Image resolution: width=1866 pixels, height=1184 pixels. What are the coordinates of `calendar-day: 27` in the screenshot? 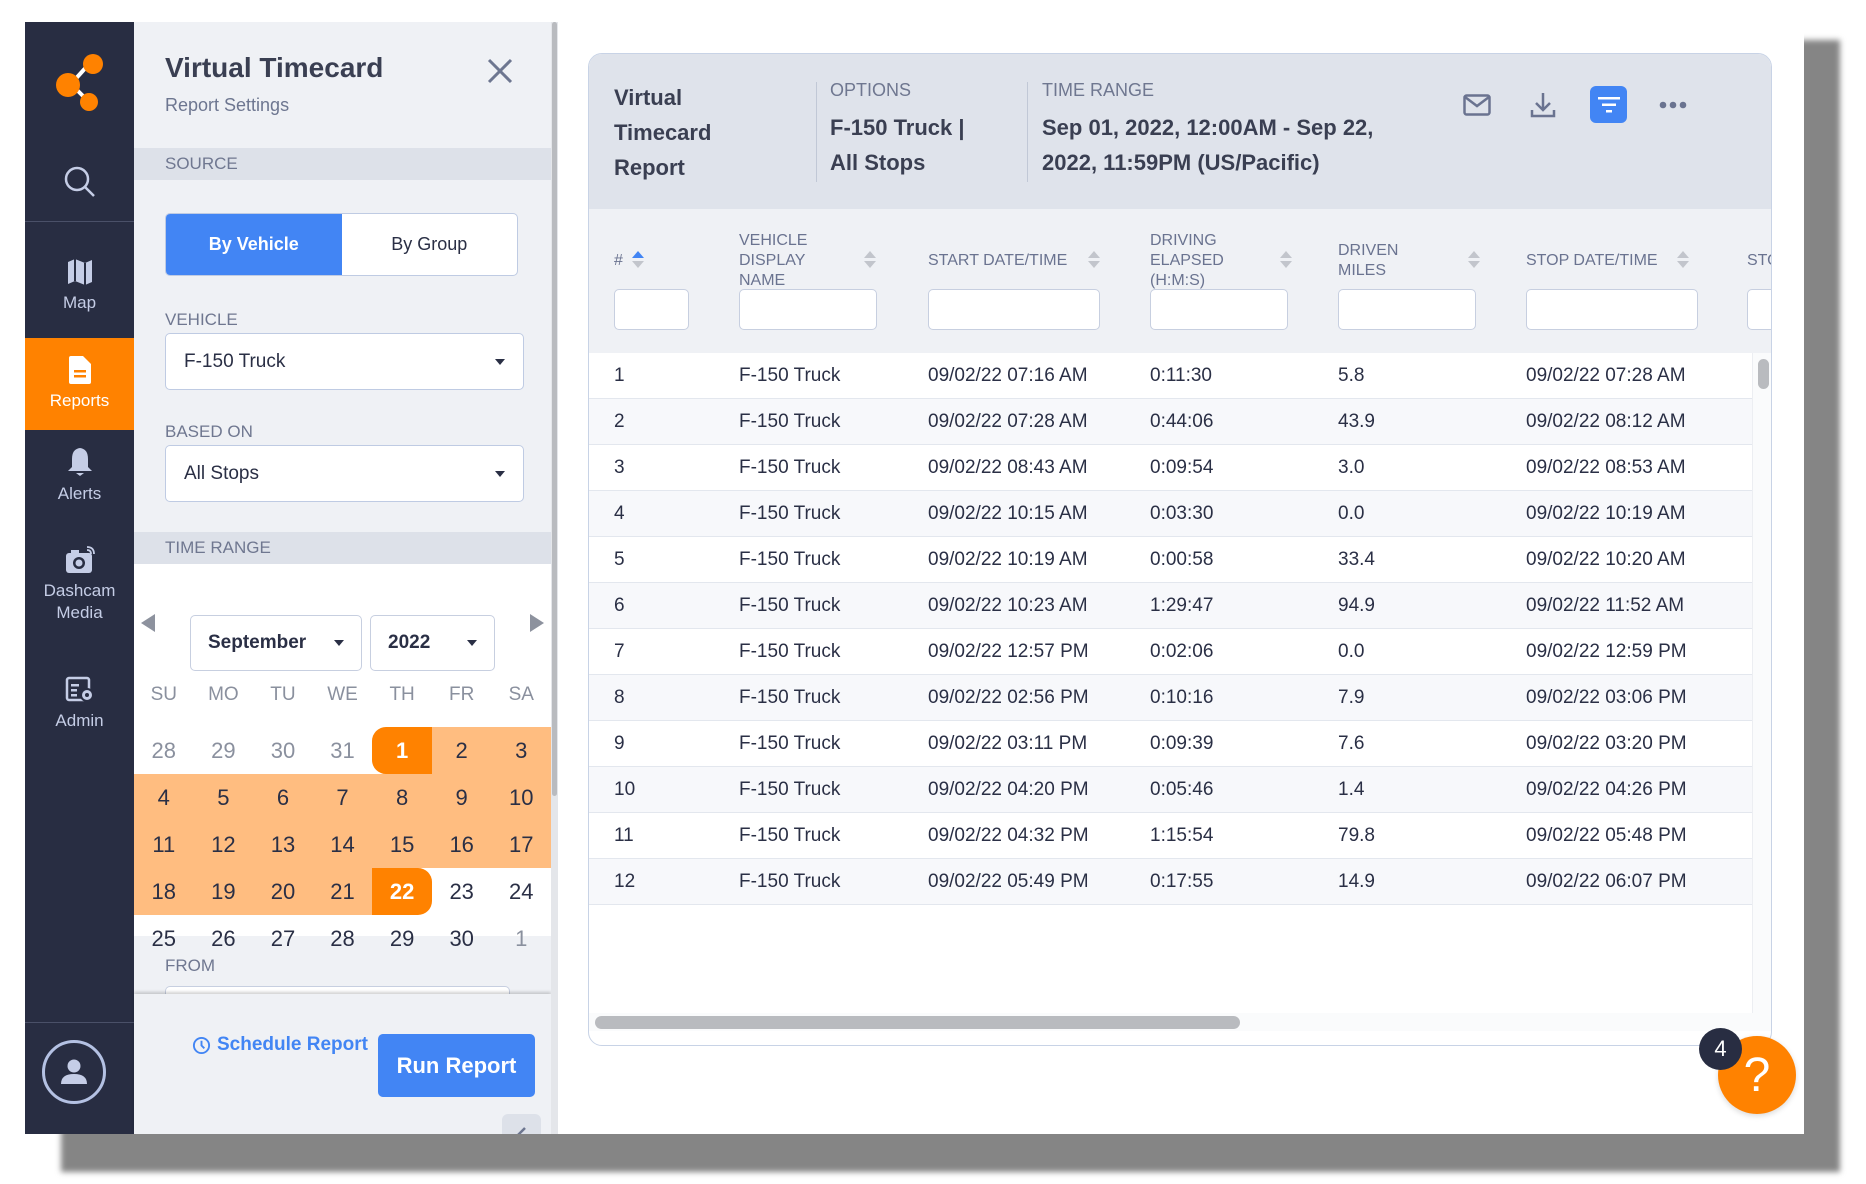 It's located at (283, 938).